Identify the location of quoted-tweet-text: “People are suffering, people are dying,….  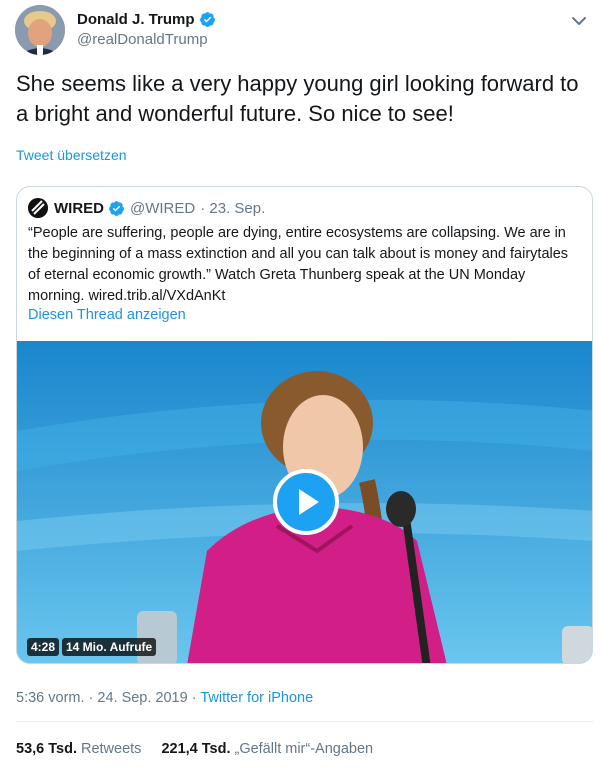
(298, 264).